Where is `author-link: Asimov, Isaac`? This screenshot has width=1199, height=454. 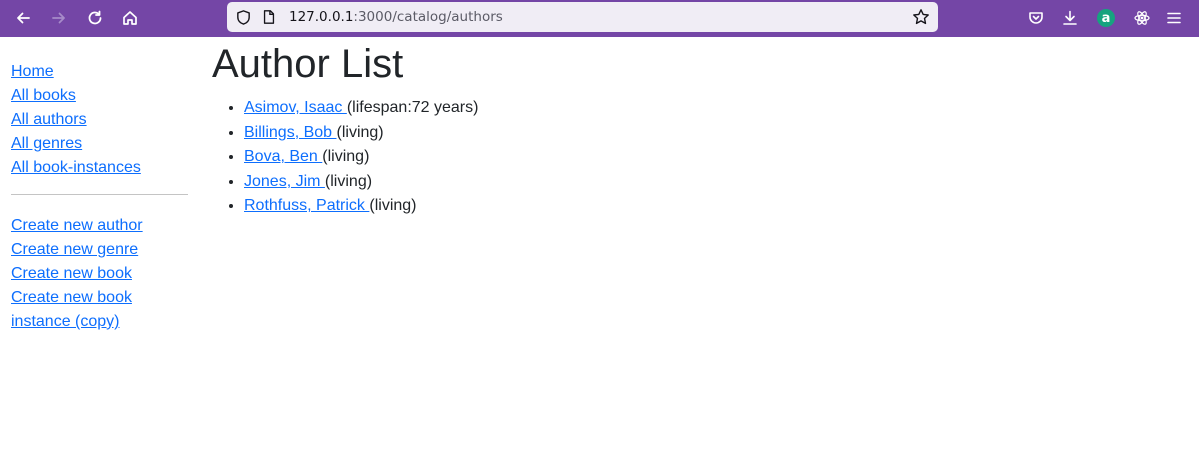 author-link: Asimov, Isaac is located at coordinates (295, 107).